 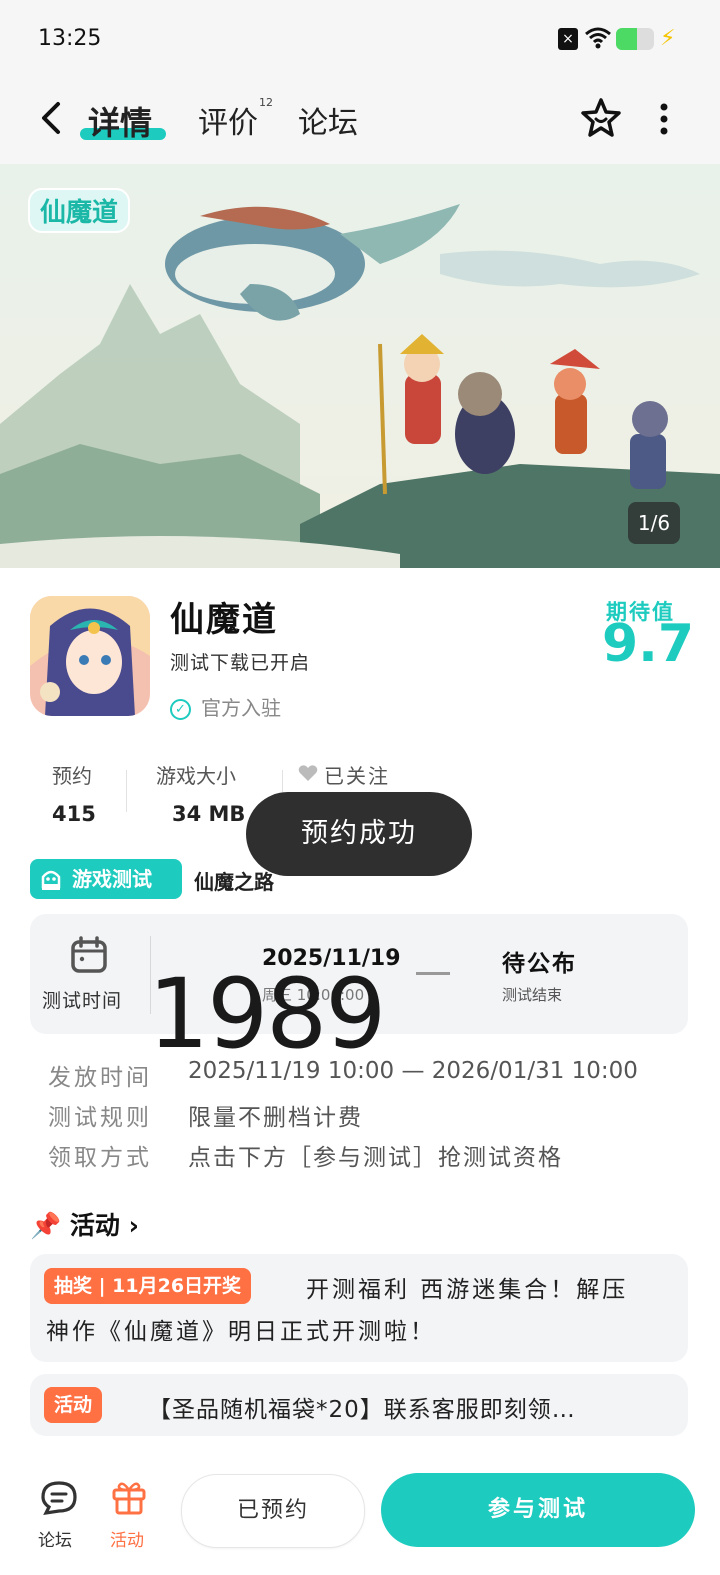 I want to click on test-icon, so click(x=51, y=880).